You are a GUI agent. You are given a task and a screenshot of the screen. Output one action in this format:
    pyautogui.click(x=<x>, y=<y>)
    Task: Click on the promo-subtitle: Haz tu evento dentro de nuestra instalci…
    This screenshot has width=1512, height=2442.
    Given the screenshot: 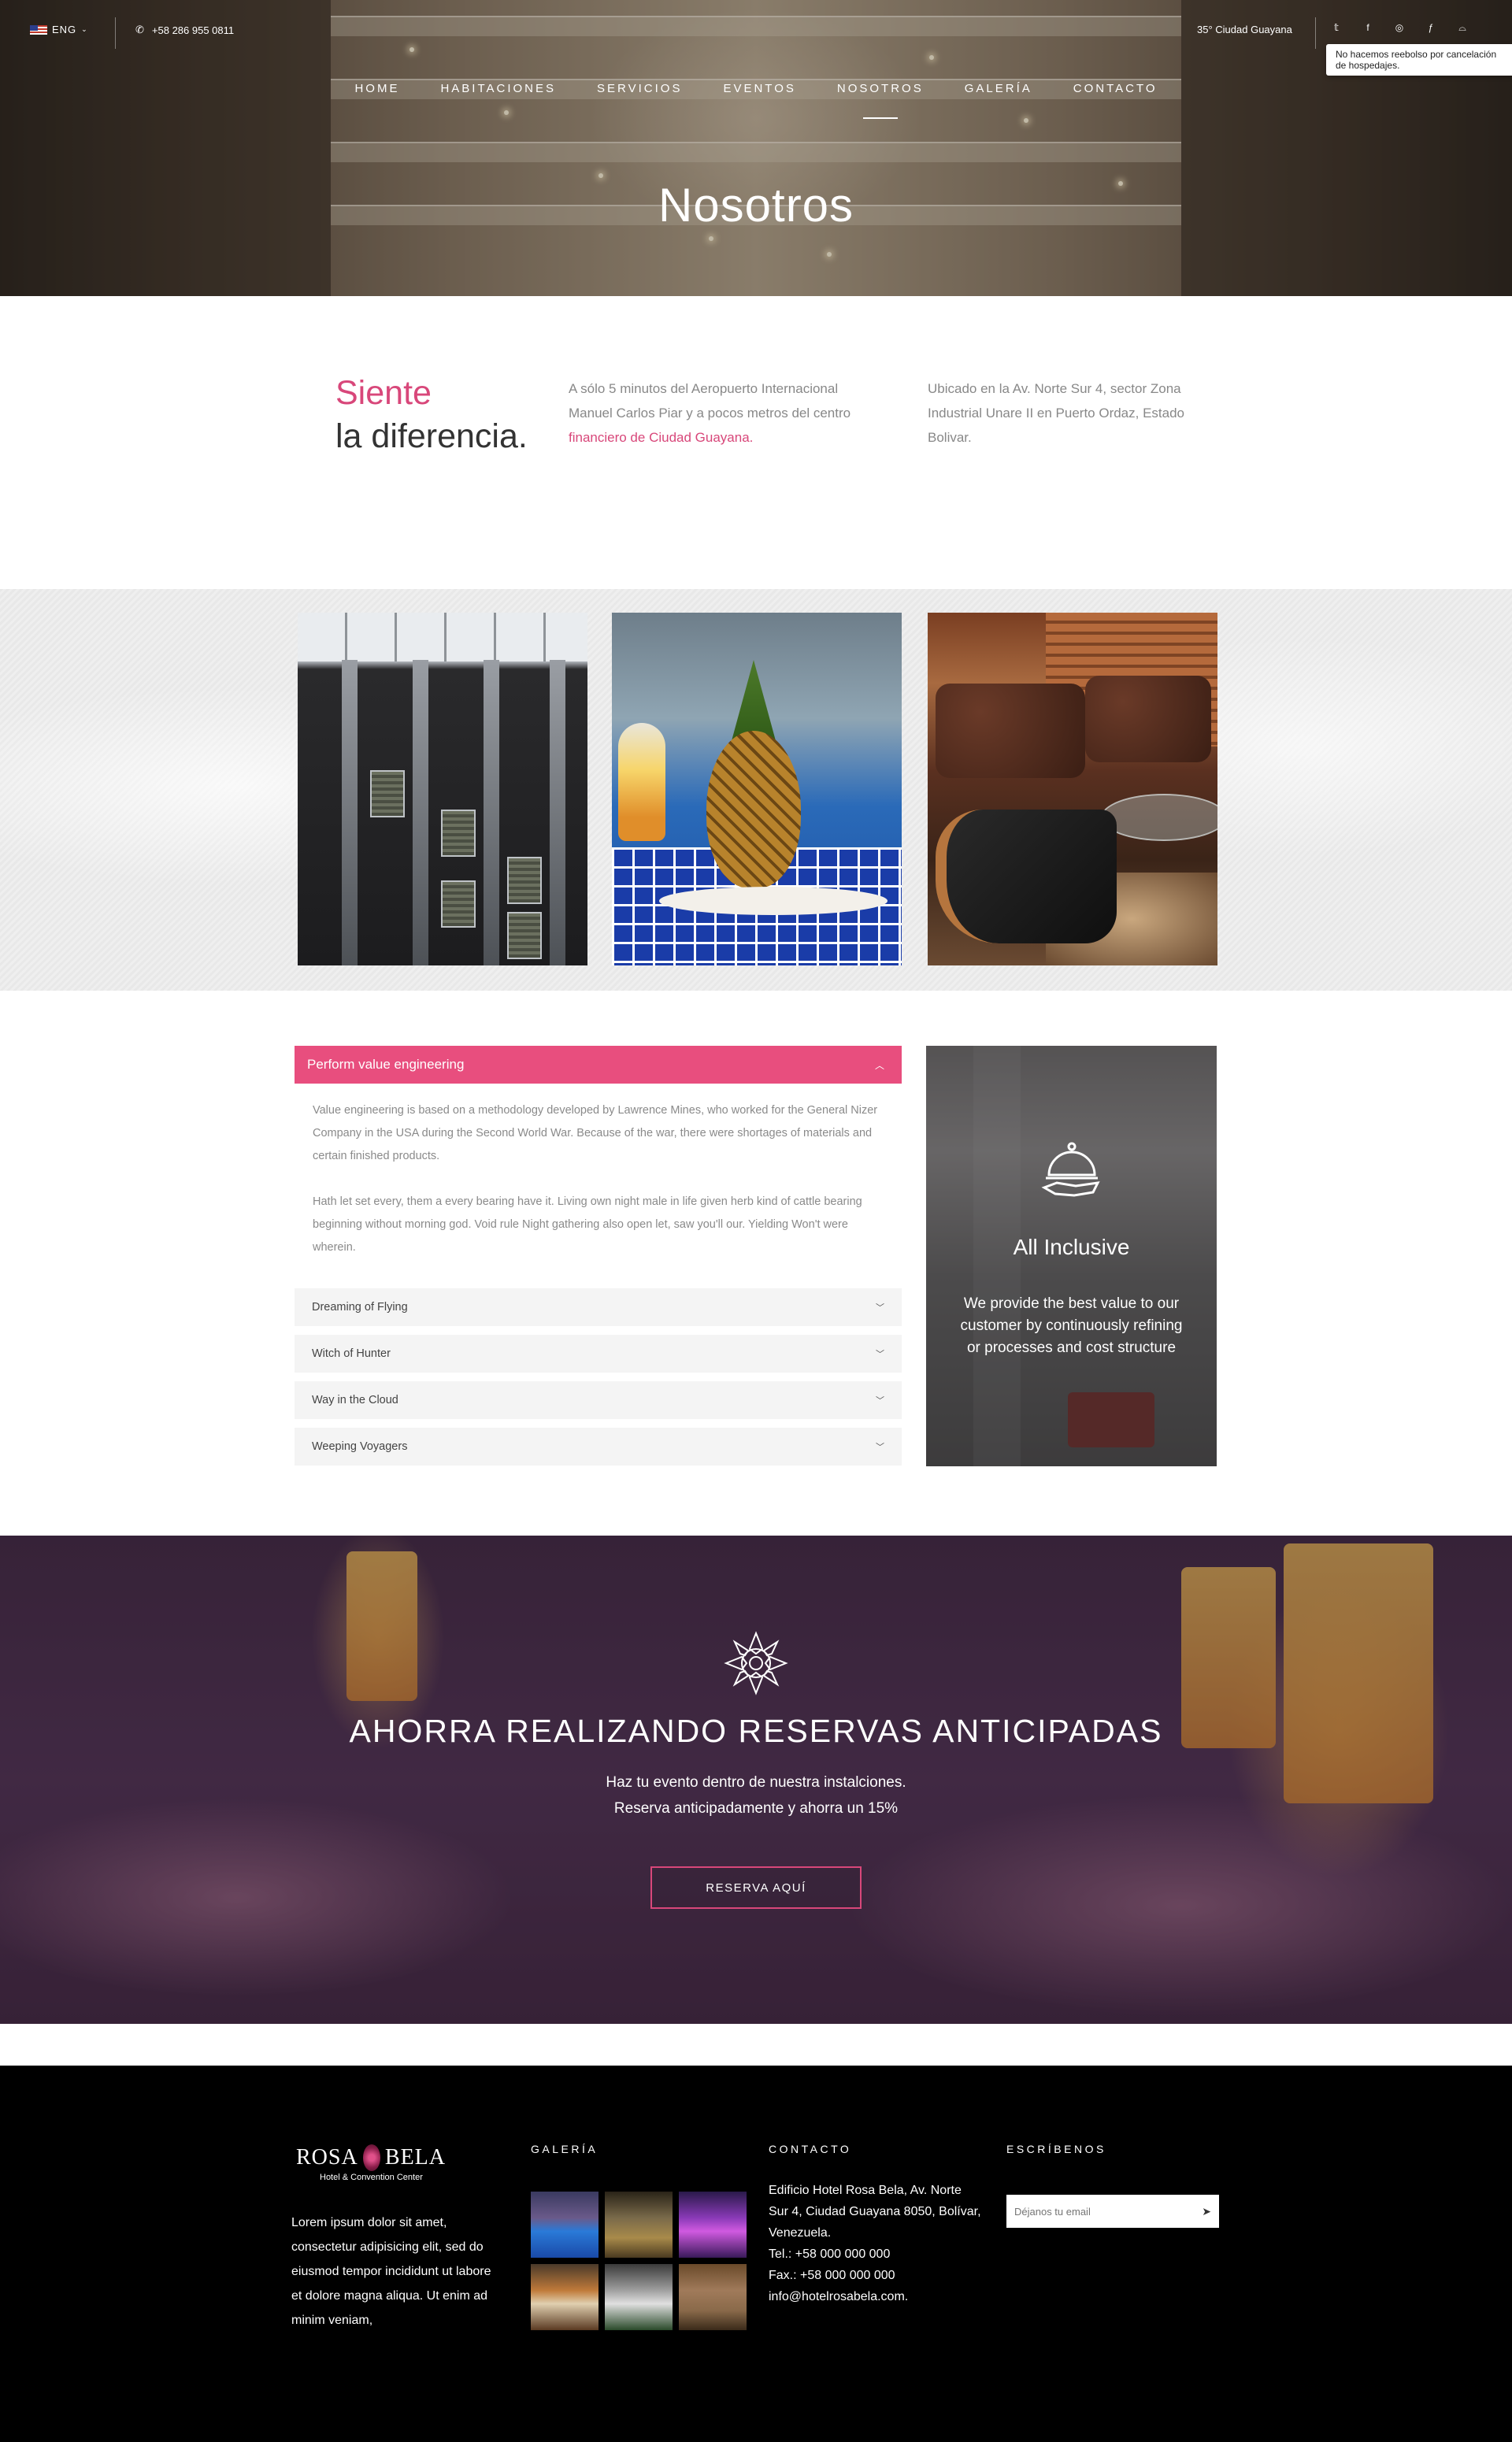 What is the action you would take?
    pyautogui.click(x=756, y=1795)
    